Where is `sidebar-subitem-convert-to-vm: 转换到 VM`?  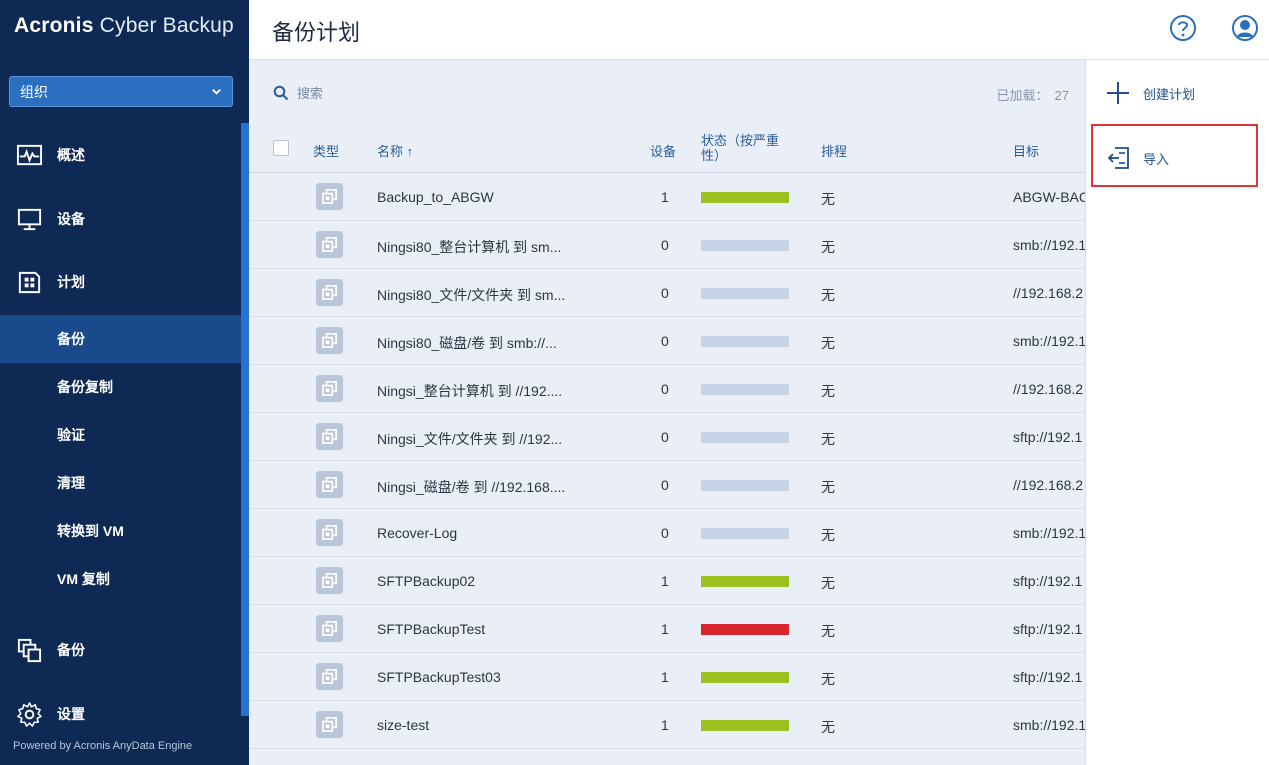 sidebar-subitem-convert-to-vm: 转换到 VM is located at coordinates (120, 531).